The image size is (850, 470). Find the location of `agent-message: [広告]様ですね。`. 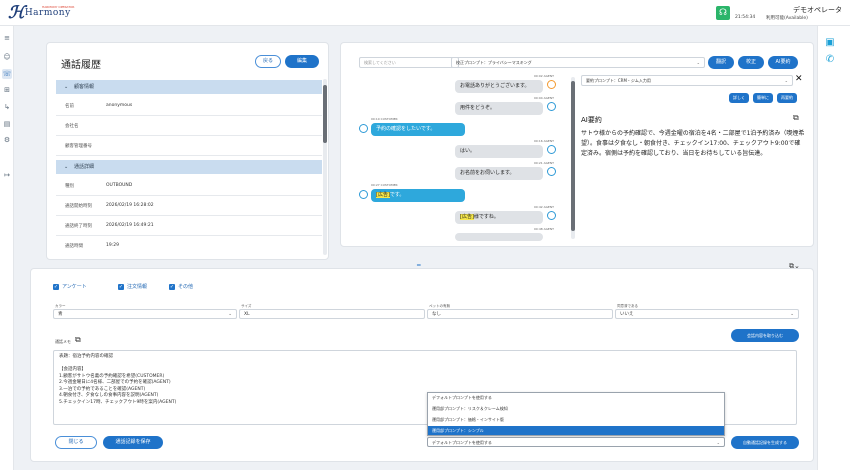

agent-message: [広告]様ですね。 is located at coordinates (499, 217).